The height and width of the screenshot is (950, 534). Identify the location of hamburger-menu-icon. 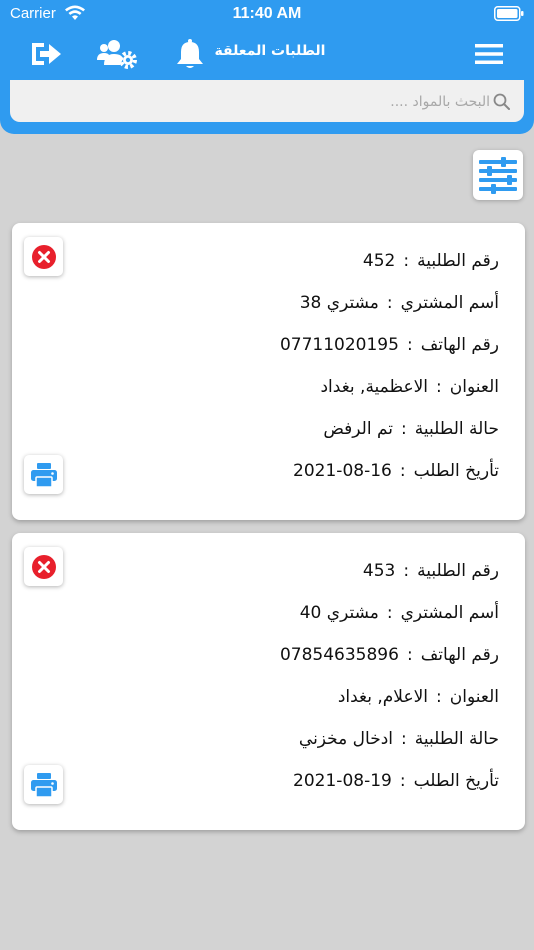
(489, 54).